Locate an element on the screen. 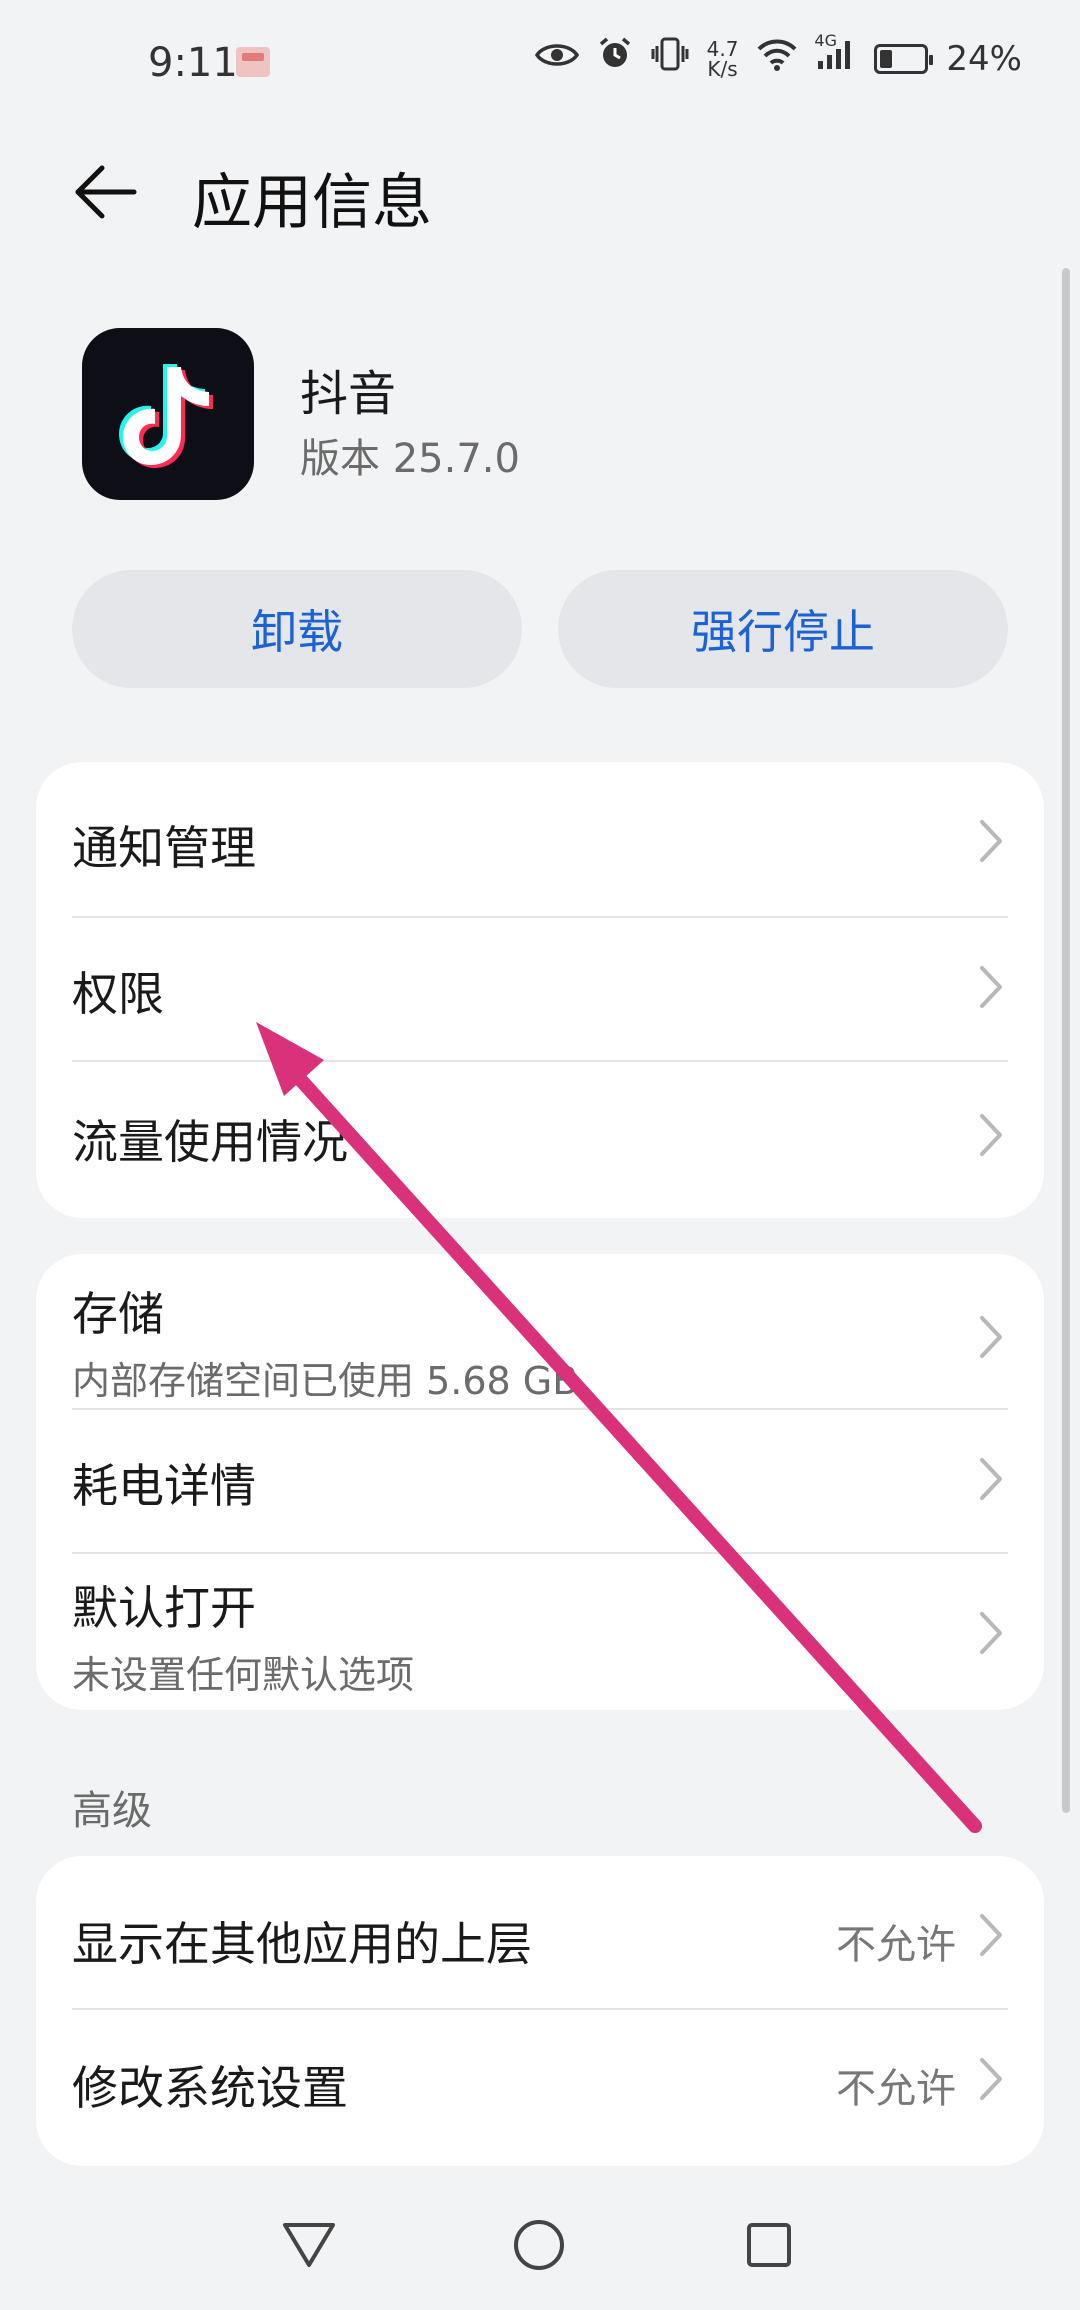 This screenshot has width=1080, height=2310. network-type: 4G is located at coordinates (825, 40).